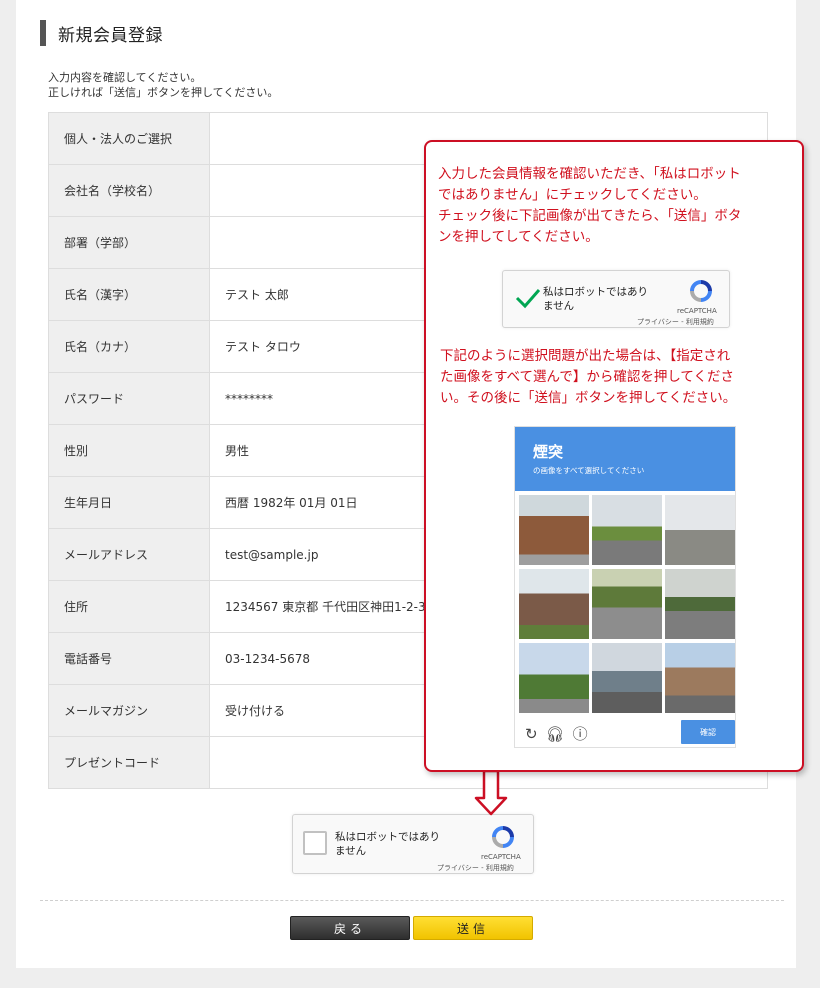  I want to click on recaptcha-image-challenge: 煙突 の画像をすべて選択してください ↻ 🎧︎ ⓘ 確認, so click(625, 587).